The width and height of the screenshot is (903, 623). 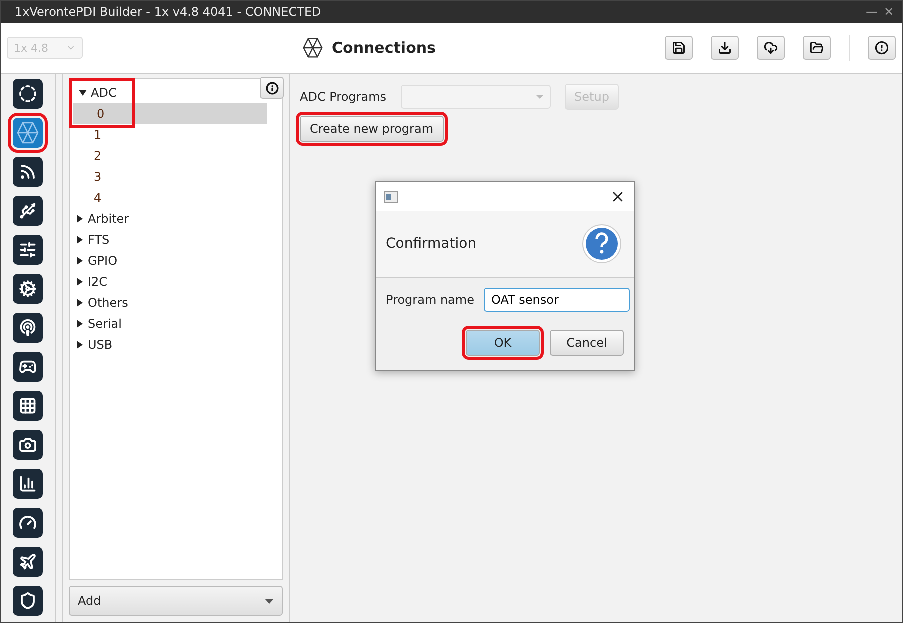 I want to click on tree-node: I2C, so click(x=176, y=281).